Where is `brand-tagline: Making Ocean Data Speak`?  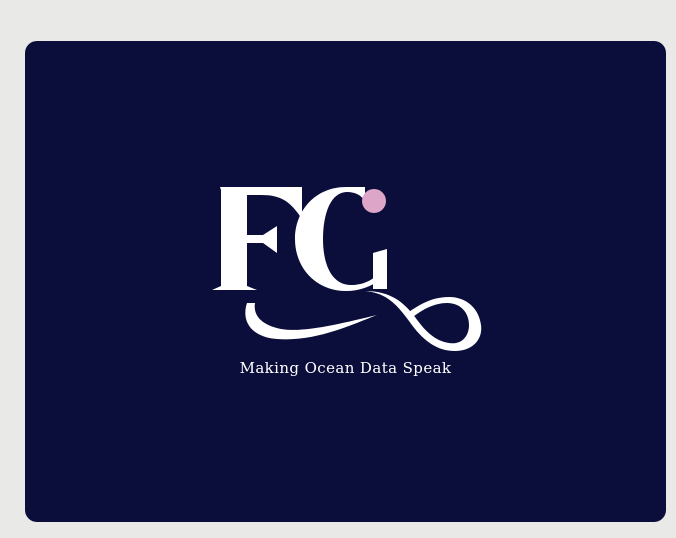
brand-tagline: Making Ocean Data Speak is located at coordinates (345, 368).